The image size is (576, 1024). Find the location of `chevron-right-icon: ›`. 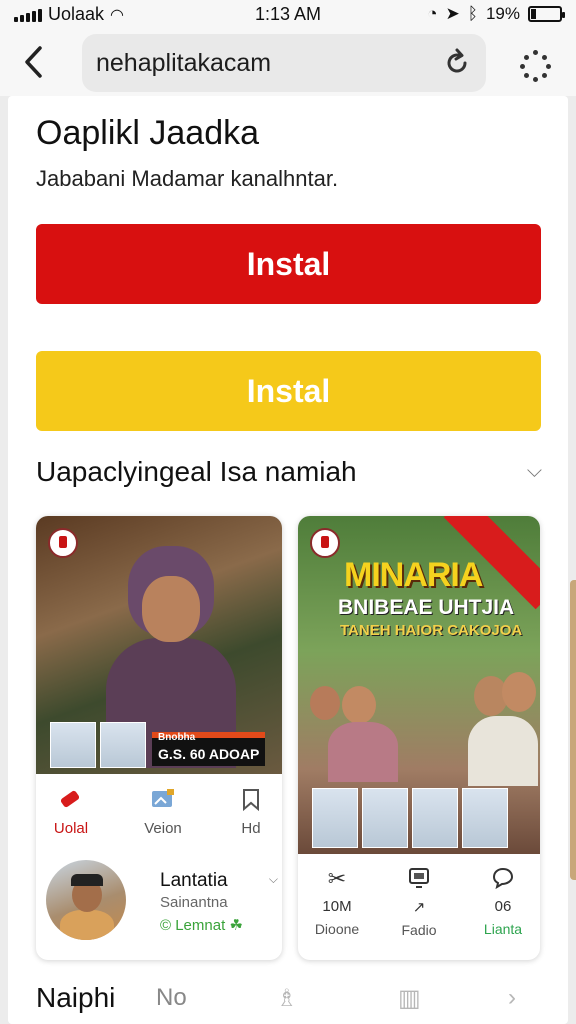

chevron-right-icon: › is located at coordinates (512, 998).